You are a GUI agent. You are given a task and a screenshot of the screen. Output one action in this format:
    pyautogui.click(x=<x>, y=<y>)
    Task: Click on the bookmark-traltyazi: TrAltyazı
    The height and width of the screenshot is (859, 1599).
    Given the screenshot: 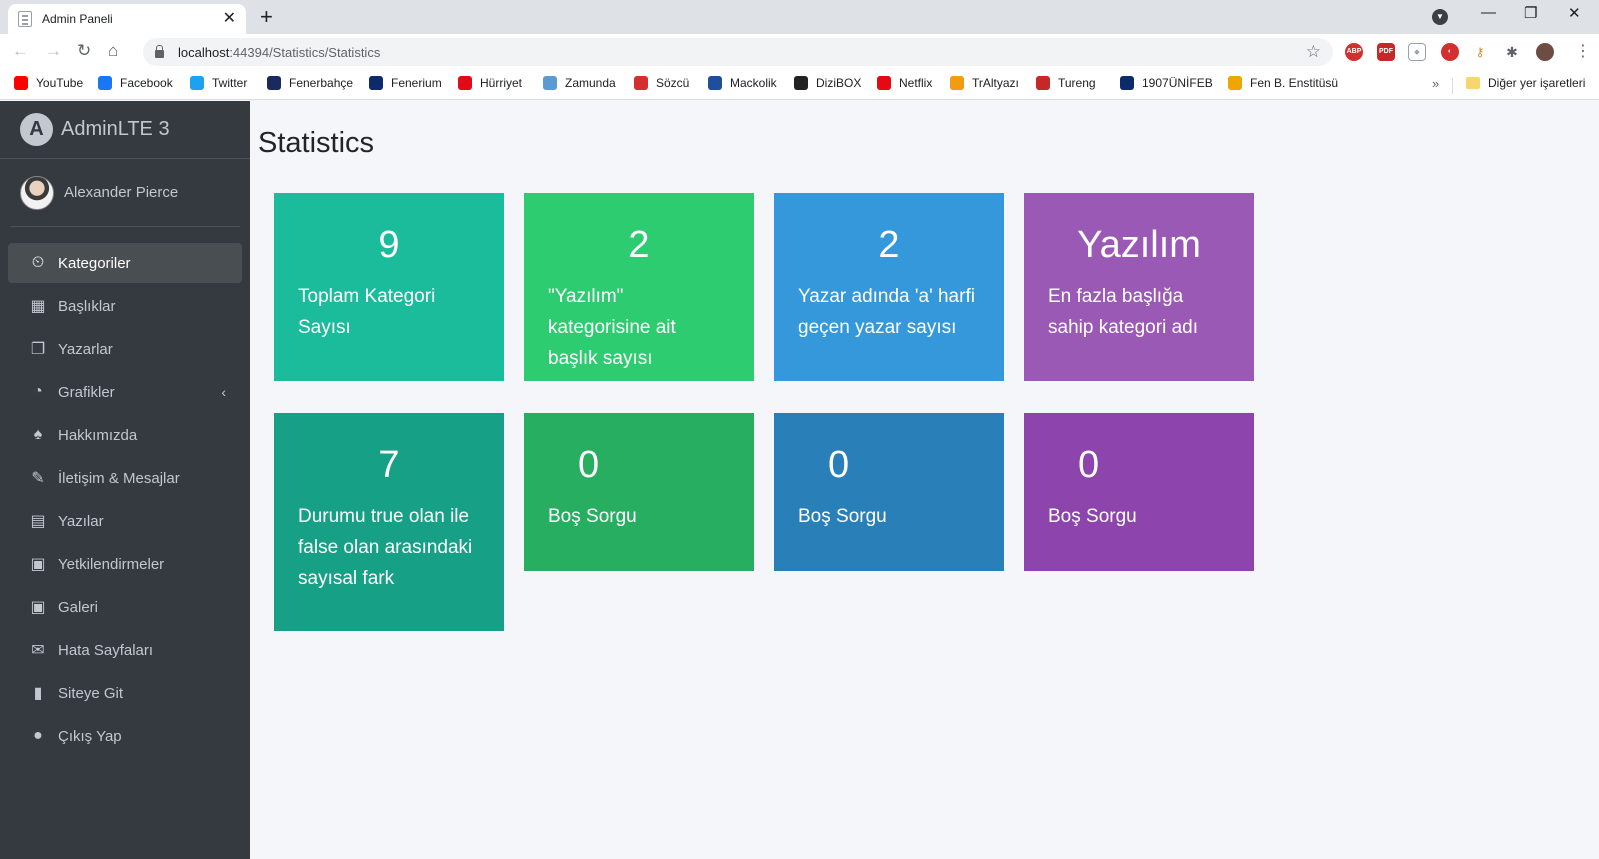 What is the action you would take?
    pyautogui.click(x=984, y=83)
    